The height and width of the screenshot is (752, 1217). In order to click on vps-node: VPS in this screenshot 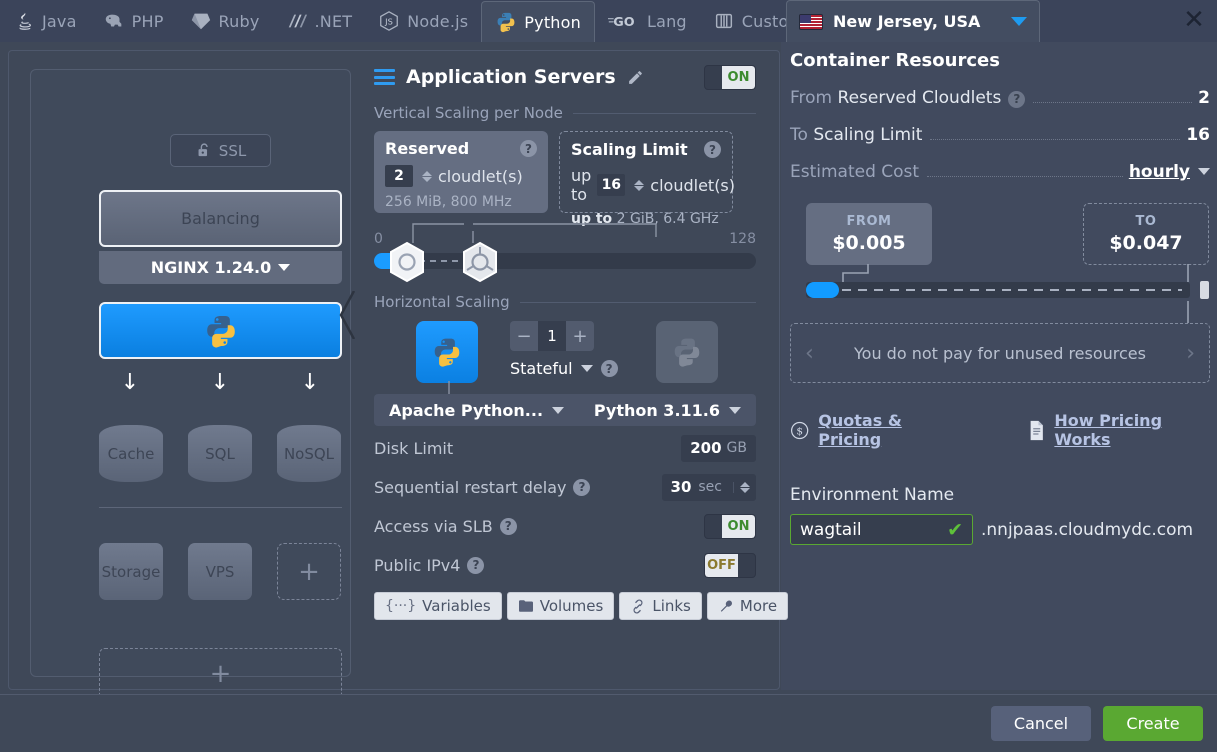, I will do `click(220, 571)`.